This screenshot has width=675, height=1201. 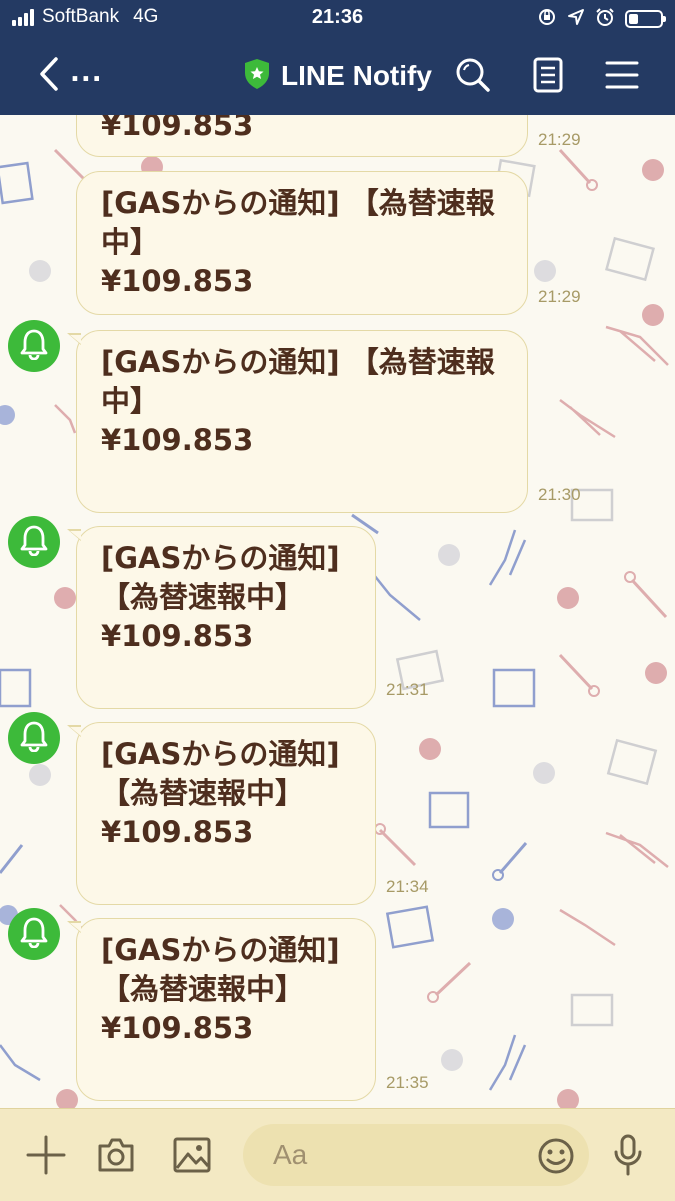 I want to click on message-time: 21:30, so click(x=559, y=494).